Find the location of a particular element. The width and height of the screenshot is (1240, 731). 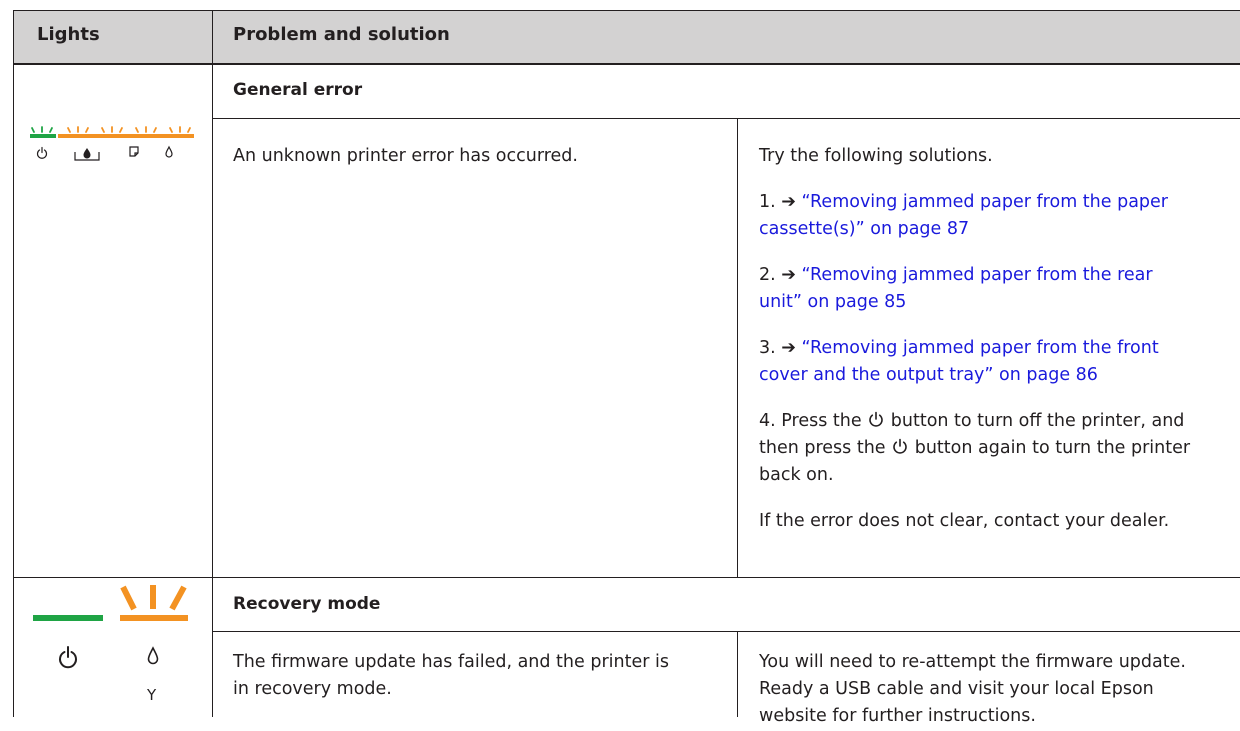

link-removing-rear-unit: “Removing jammed paper from the rear is located at coordinates (977, 275).